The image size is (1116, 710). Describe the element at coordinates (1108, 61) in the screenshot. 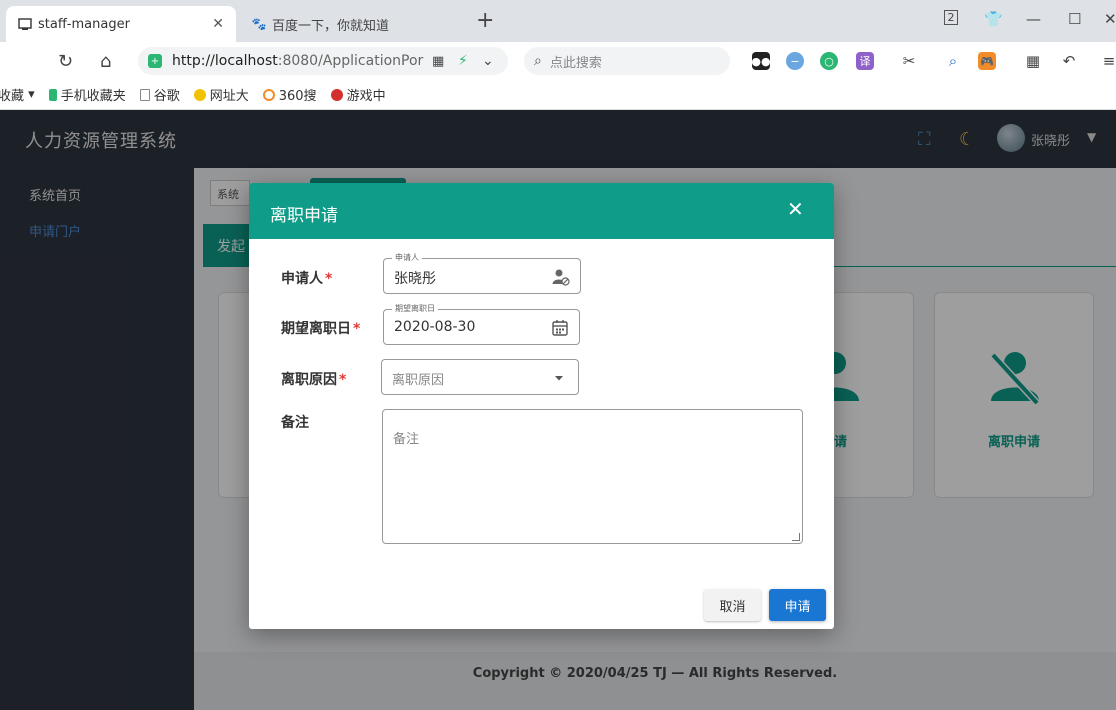

I see `menu-icon: ≡` at that location.